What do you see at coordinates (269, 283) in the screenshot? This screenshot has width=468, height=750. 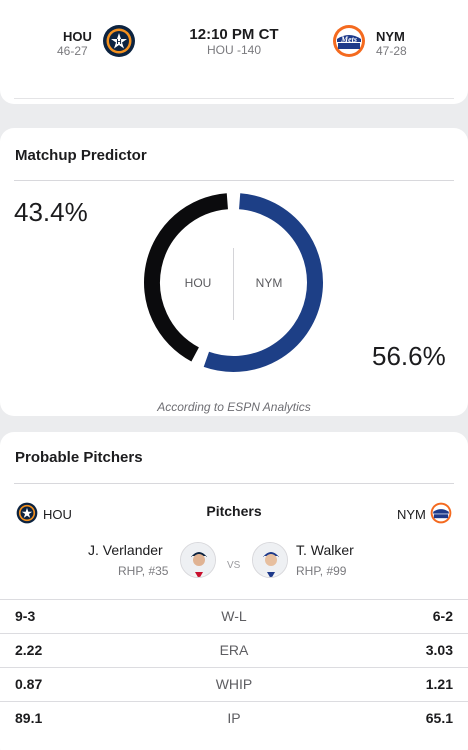 I see `donut-home-label: NYM` at bounding box center [269, 283].